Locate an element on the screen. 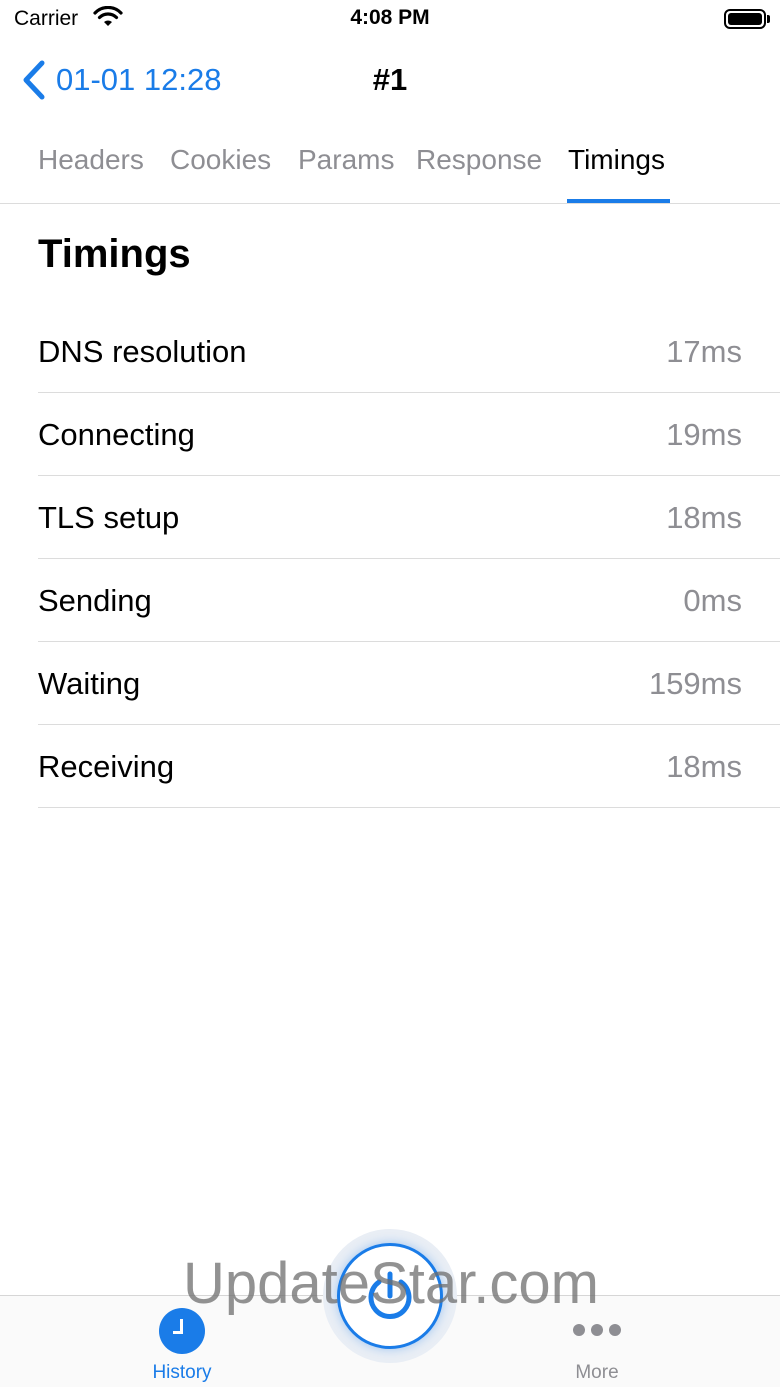  timing-row-receiving: Receiving 18ms is located at coordinates (409, 766).